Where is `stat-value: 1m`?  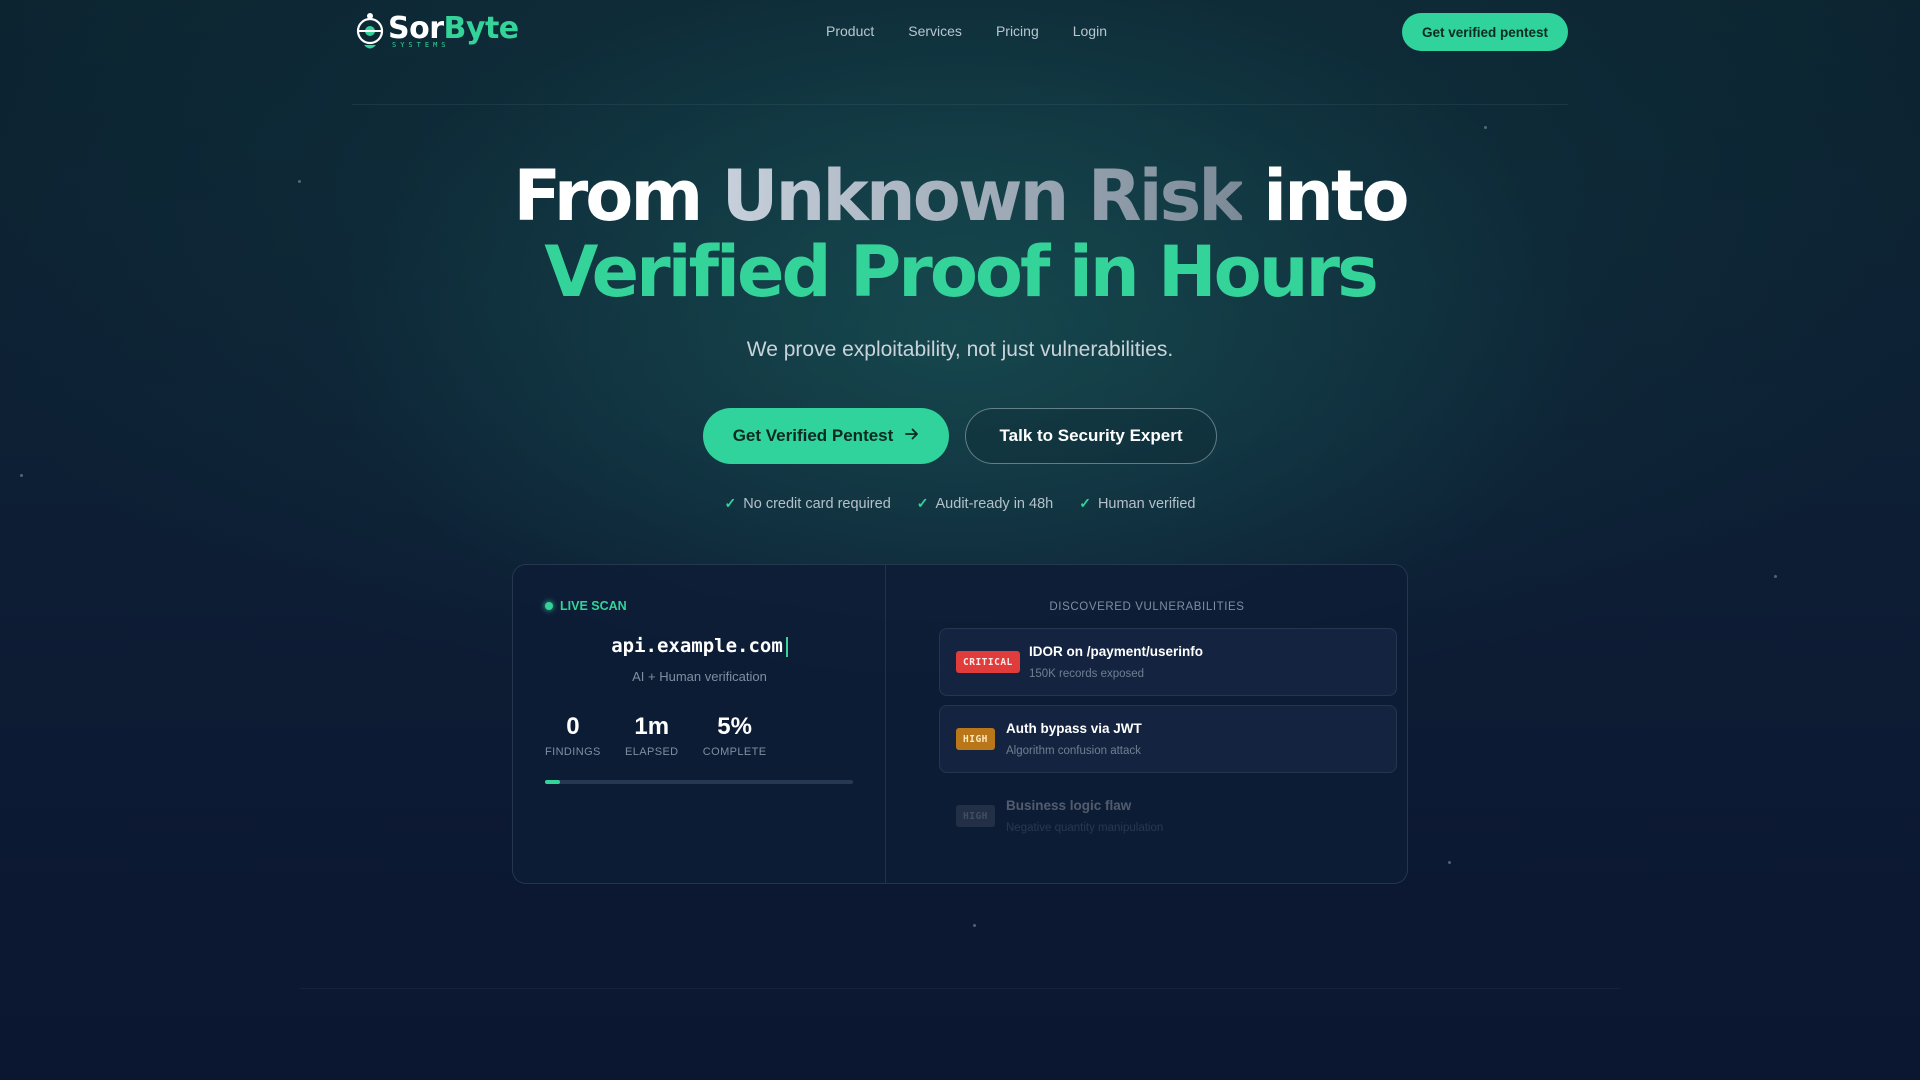 stat-value: 1m is located at coordinates (652, 726).